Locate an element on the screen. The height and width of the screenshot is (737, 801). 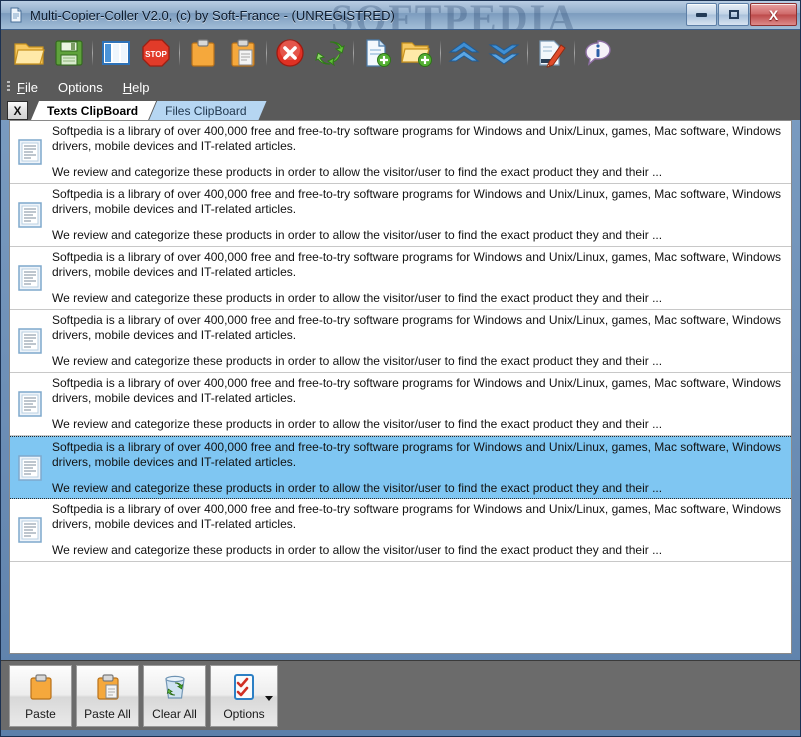
close-button: X is located at coordinates (773, 14).